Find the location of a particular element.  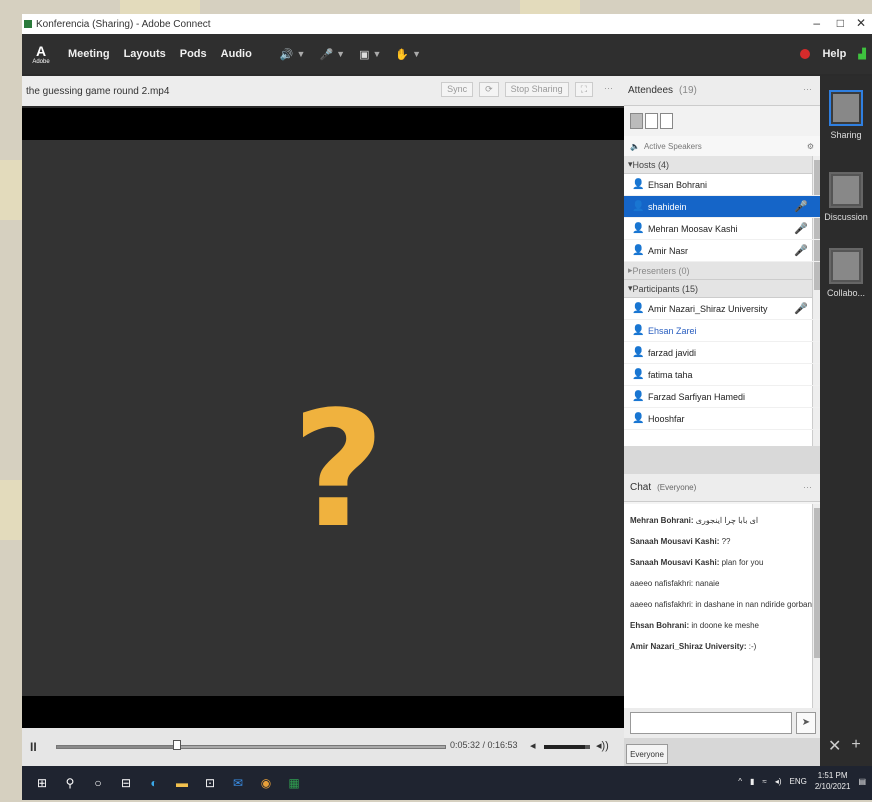

chat-input is located at coordinates (711, 723).